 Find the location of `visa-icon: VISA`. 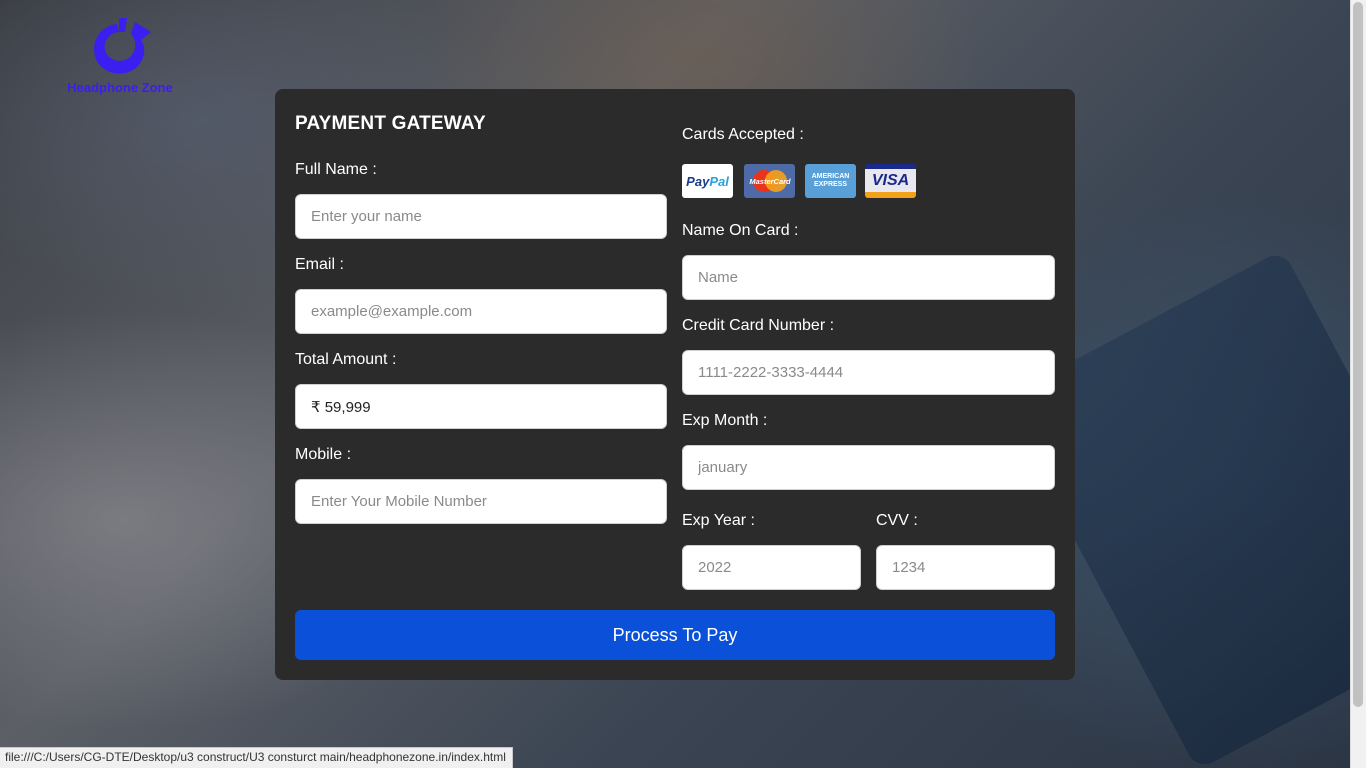

visa-icon: VISA is located at coordinates (890, 181).